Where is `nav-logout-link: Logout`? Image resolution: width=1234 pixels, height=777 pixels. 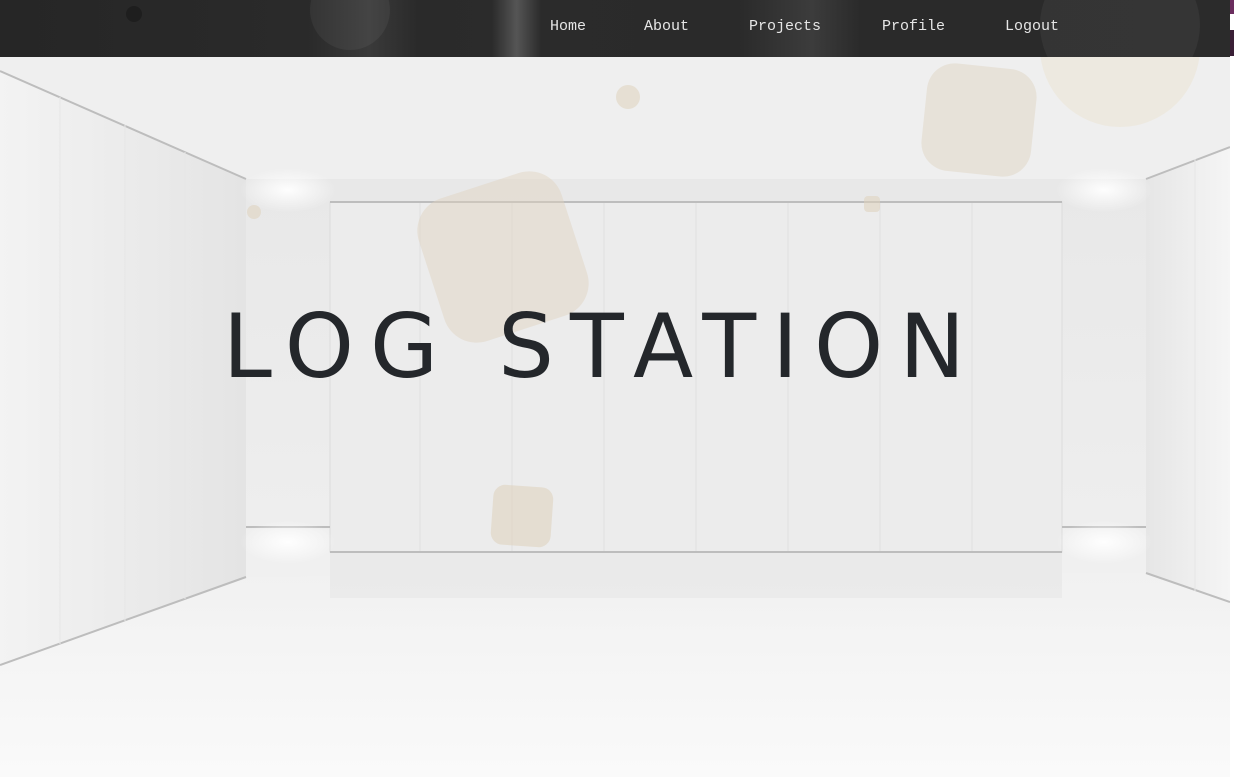
nav-logout-link: Logout is located at coordinates (1032, 26).